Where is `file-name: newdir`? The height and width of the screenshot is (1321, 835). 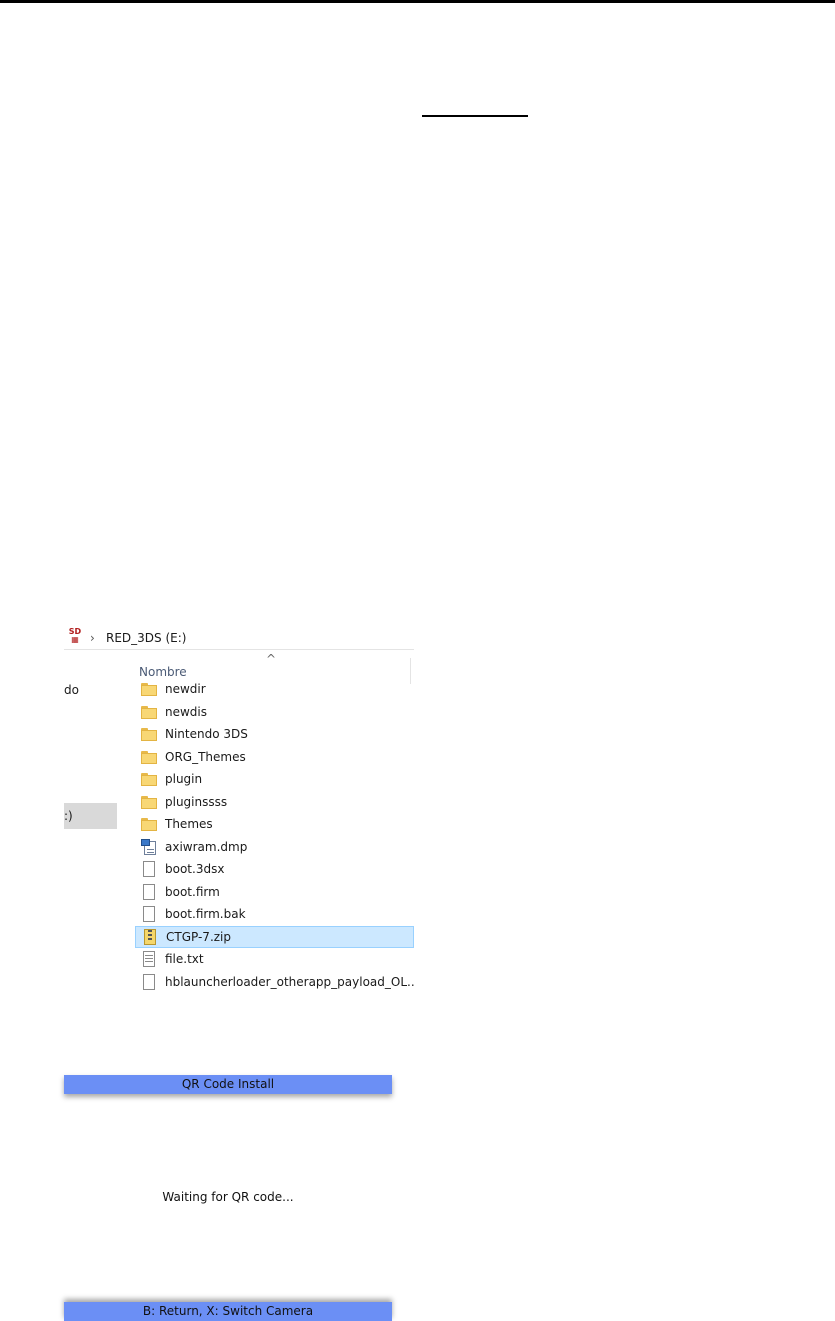 file-name: newdir is located at coordinates (185, 689).